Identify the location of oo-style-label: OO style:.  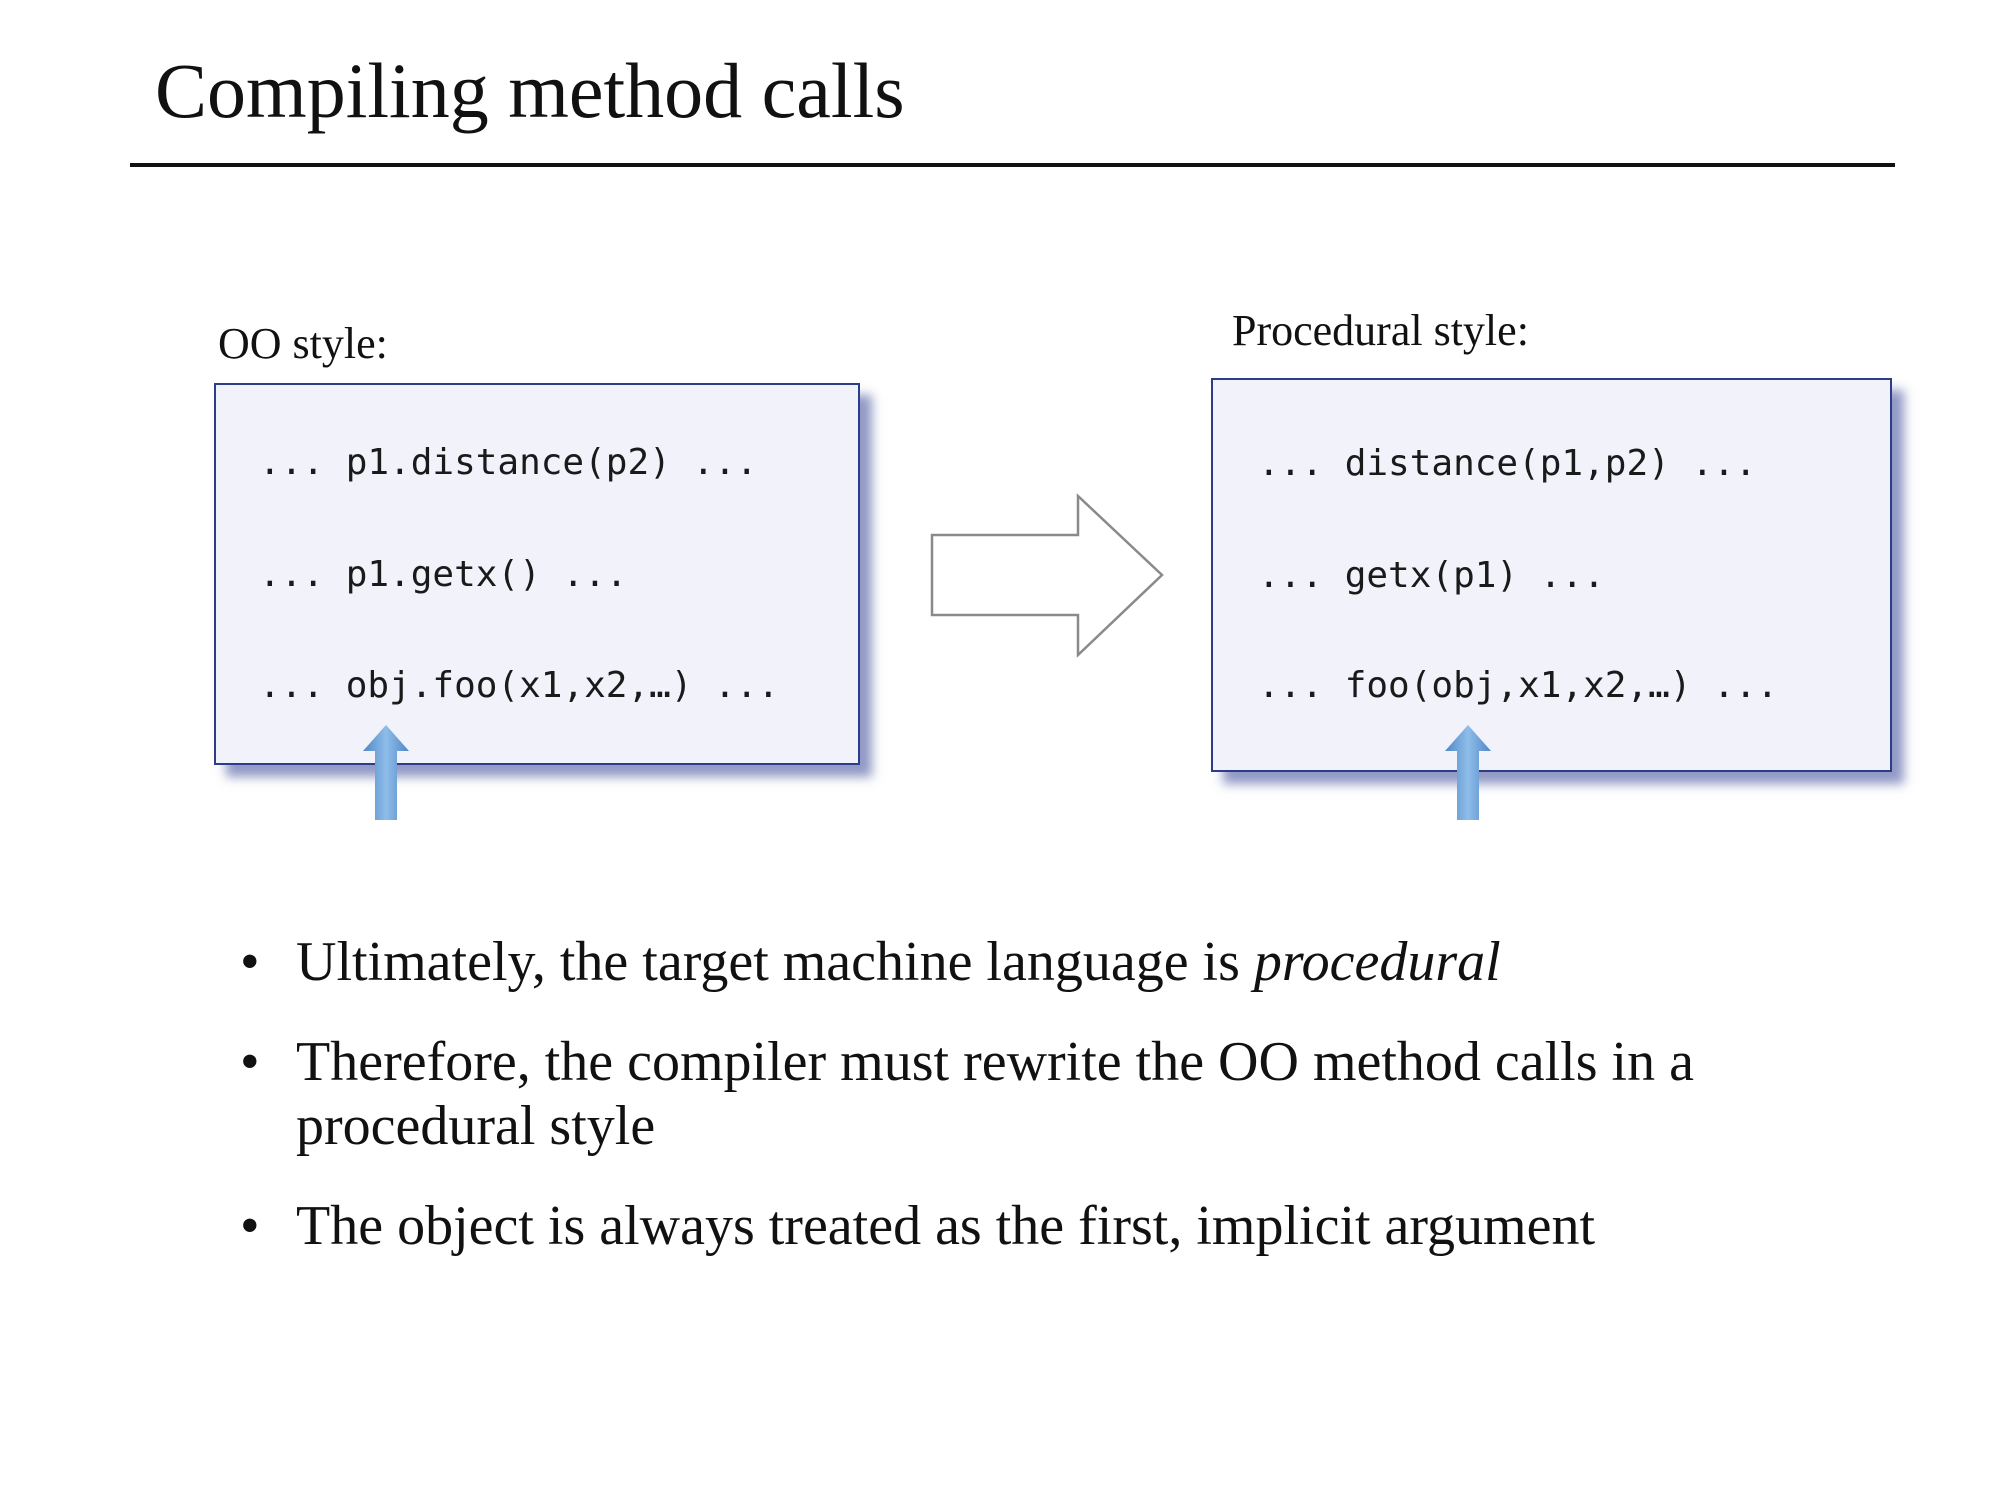
(303, 343).